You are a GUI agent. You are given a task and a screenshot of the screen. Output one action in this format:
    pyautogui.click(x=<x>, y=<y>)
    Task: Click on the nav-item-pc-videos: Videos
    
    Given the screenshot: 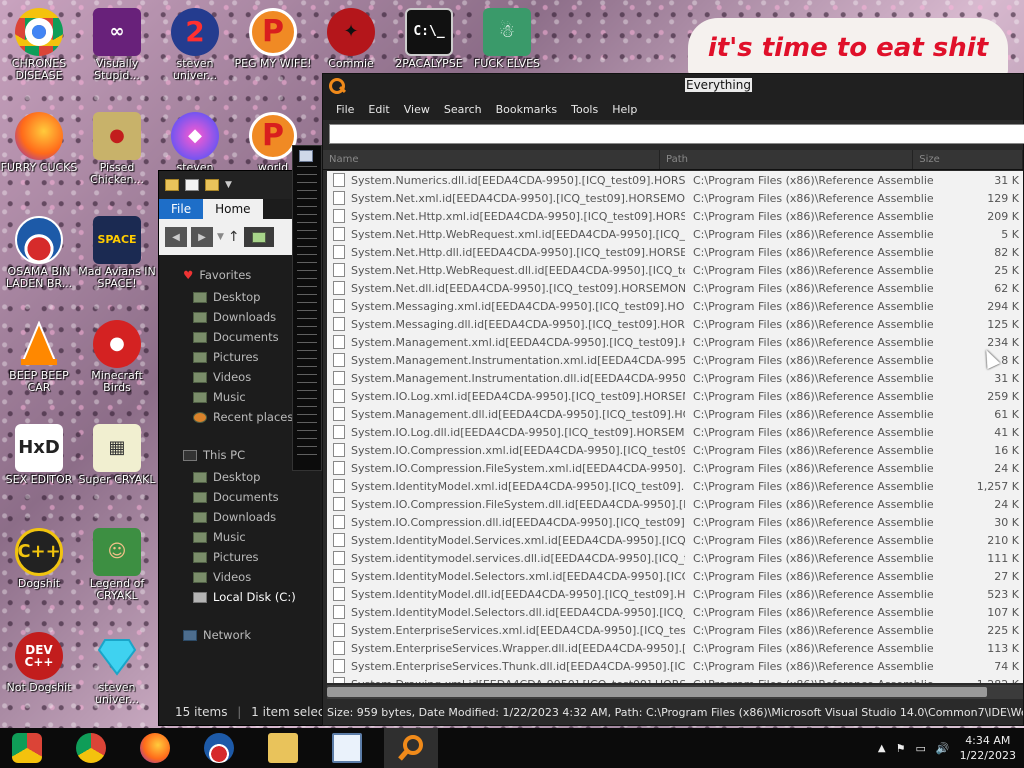 What is the action you would take?
    pyautogui.click(x=245, y=577)
    